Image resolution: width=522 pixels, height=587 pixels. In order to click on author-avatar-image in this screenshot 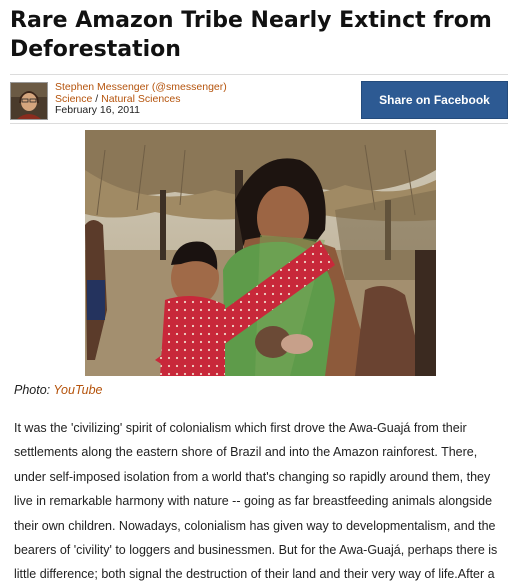, I will do `click(29, 101)`.